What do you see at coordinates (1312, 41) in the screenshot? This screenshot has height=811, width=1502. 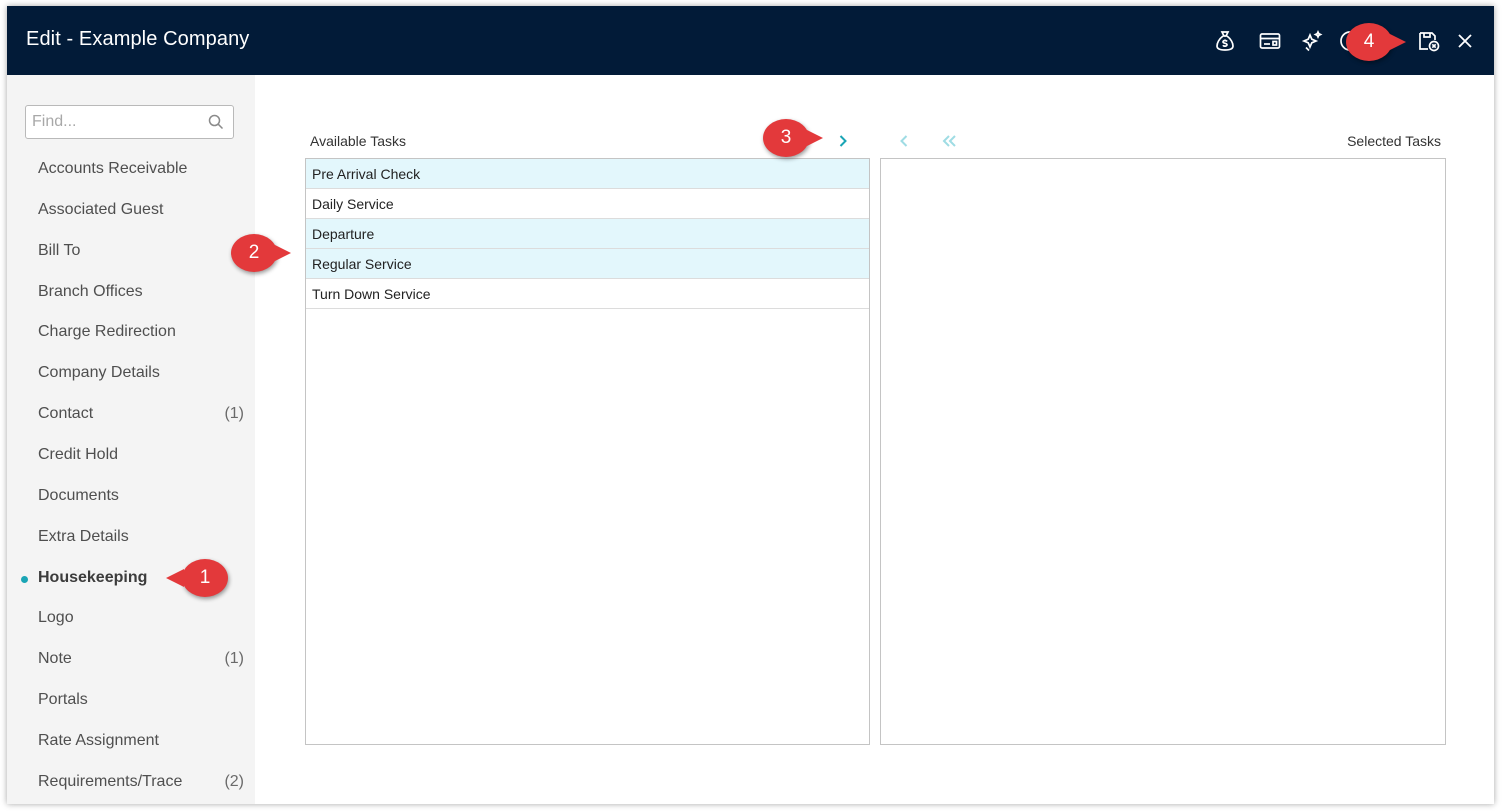 I see `sparkle-icon` at bounding box center [1312, 41].